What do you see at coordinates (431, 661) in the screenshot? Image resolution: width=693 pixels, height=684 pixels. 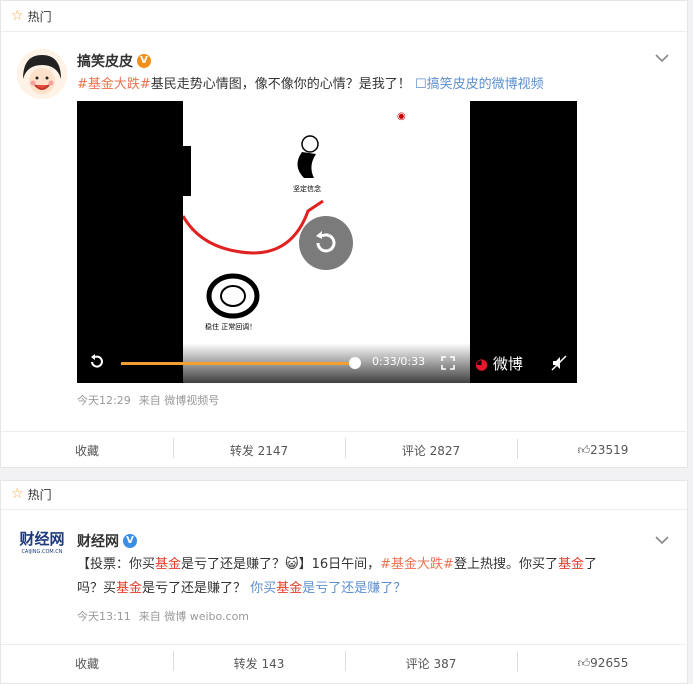 I see `comment-button: 评论 387` at bounding box center [431, 661].